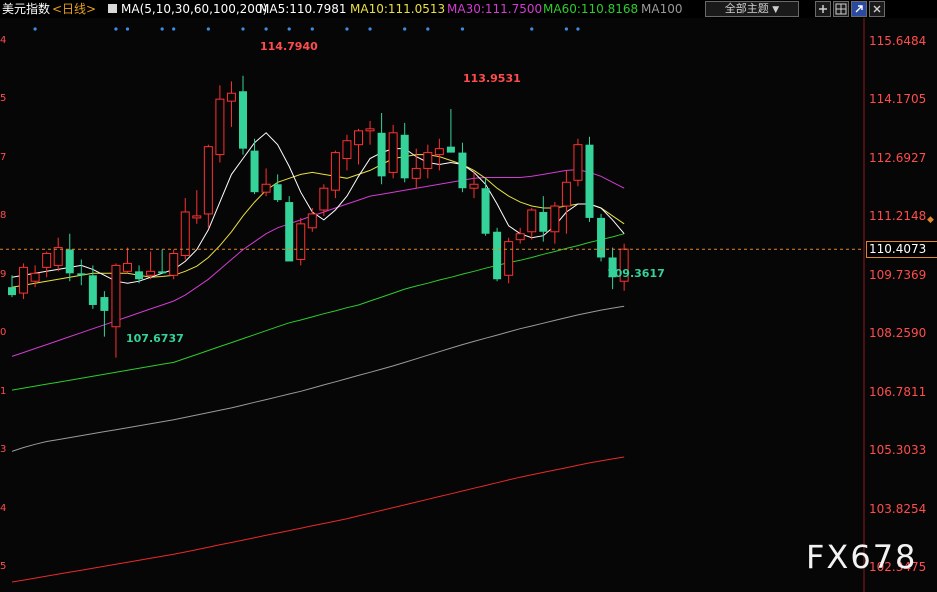 This screenshot has width=937, height=592. Describe the element at coordinates (862, 557) in the screenshot. I see `watermark-logo: FX678` at that location.